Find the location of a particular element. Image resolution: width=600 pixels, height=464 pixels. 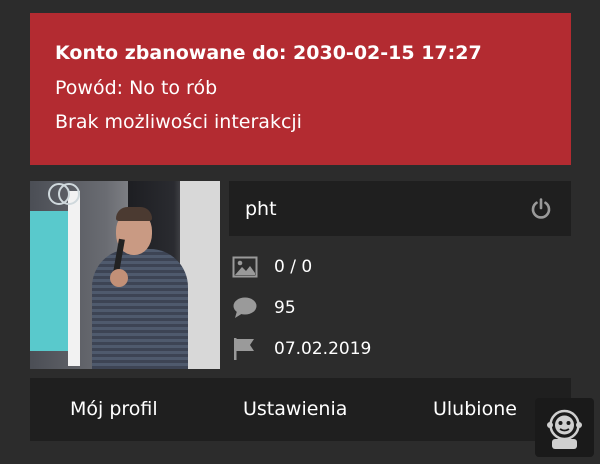

avatar is located at coordinates (125, 275).